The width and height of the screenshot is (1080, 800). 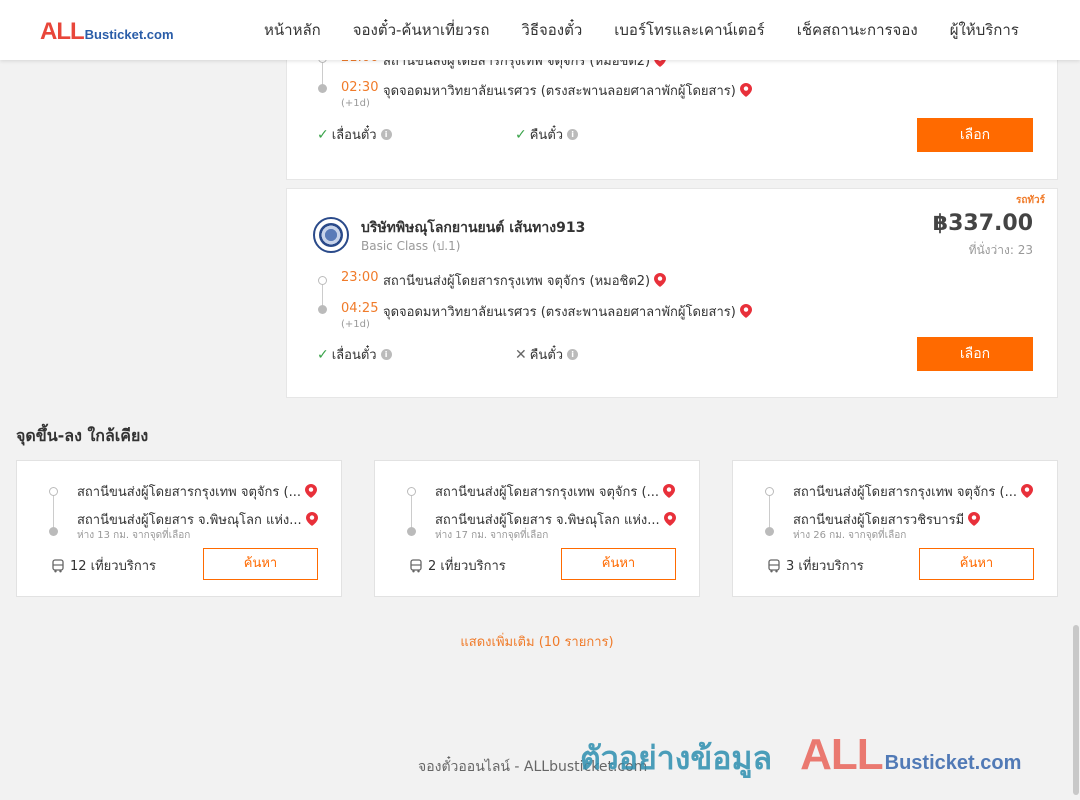 What do you see at coordinates (887, 519) in the screenshot?
I see `nearby-to: สถานีขนส่งผู้โดยสารวชิรบารมี` at bounding box center [887, 519].